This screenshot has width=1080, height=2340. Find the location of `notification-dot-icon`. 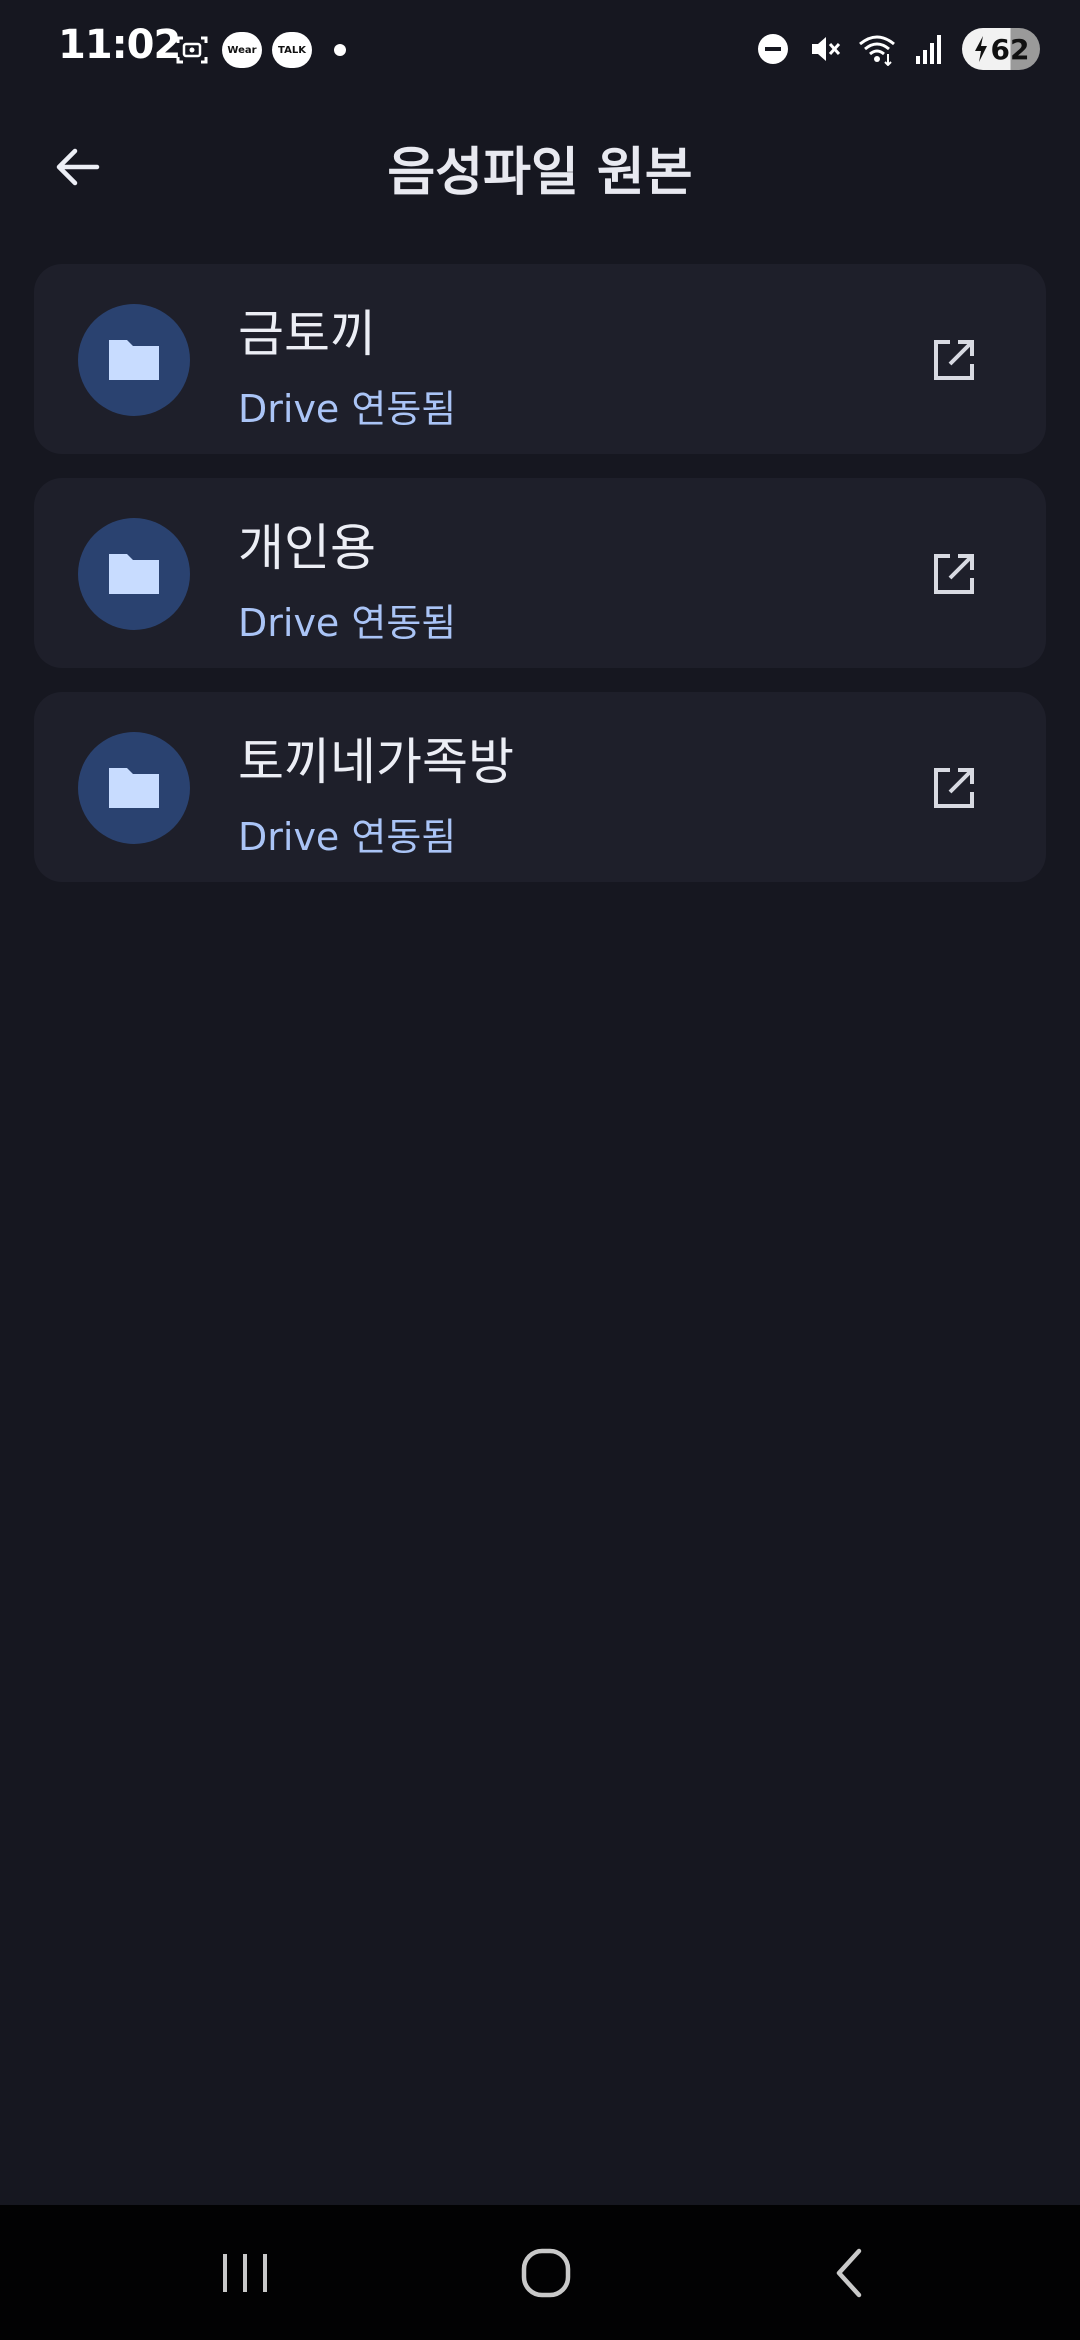

notification-dot-icon is located at coordinates (340, 50).